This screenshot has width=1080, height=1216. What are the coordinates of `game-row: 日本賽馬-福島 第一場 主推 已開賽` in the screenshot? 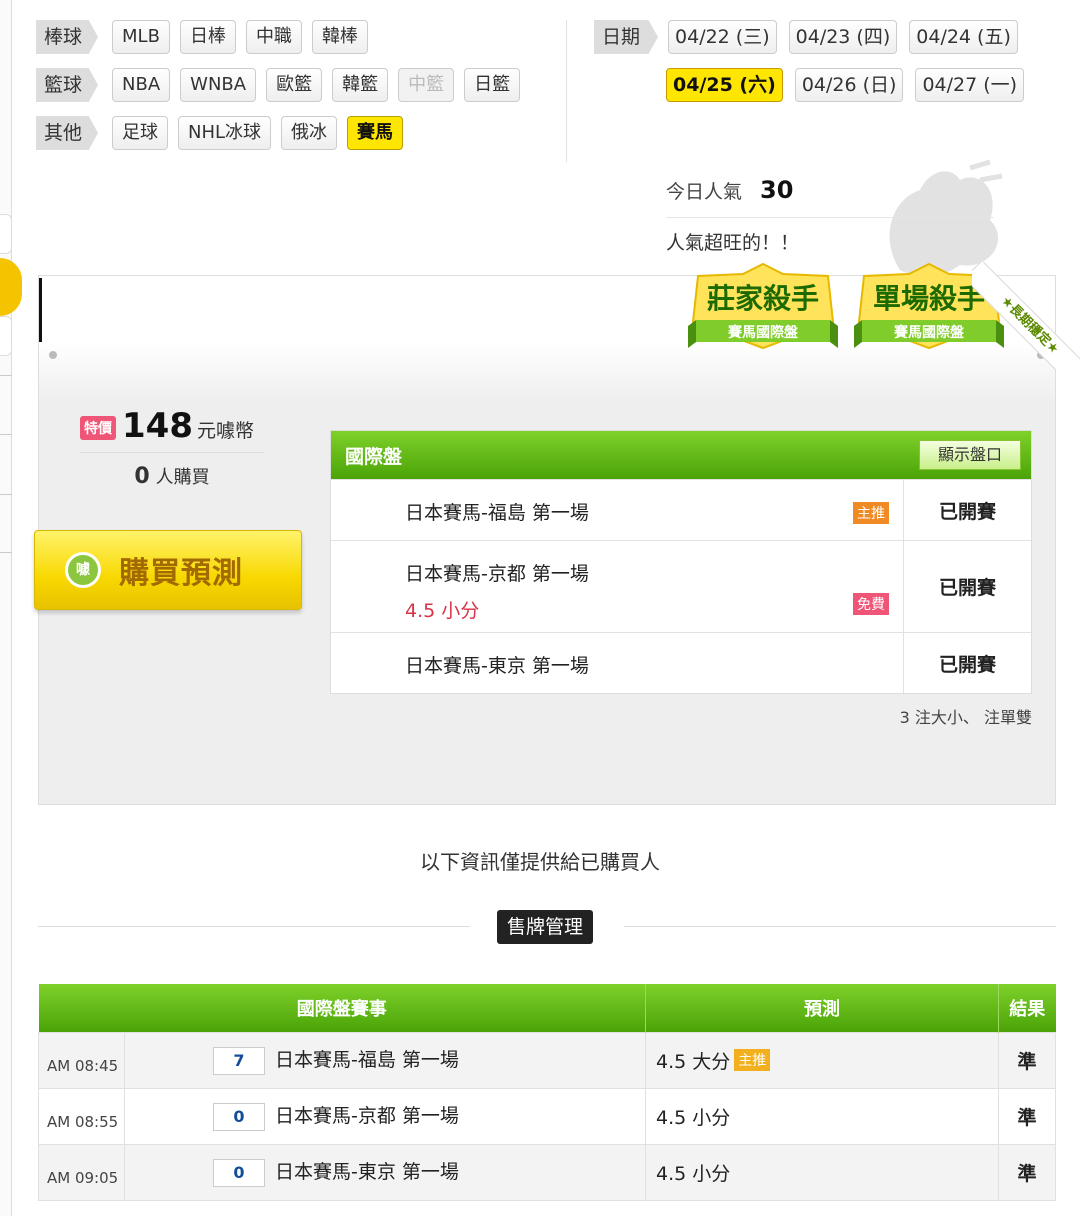 It's located at (681, 509).